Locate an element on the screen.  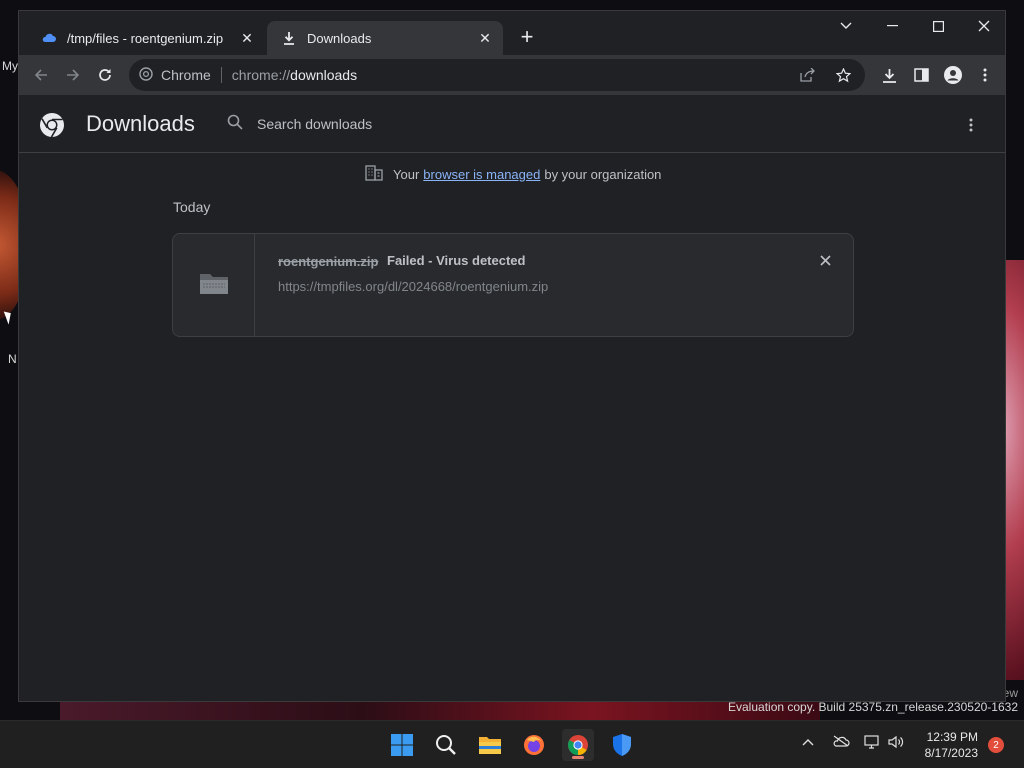
active-app-indicator is located at coordinates (578, 757).